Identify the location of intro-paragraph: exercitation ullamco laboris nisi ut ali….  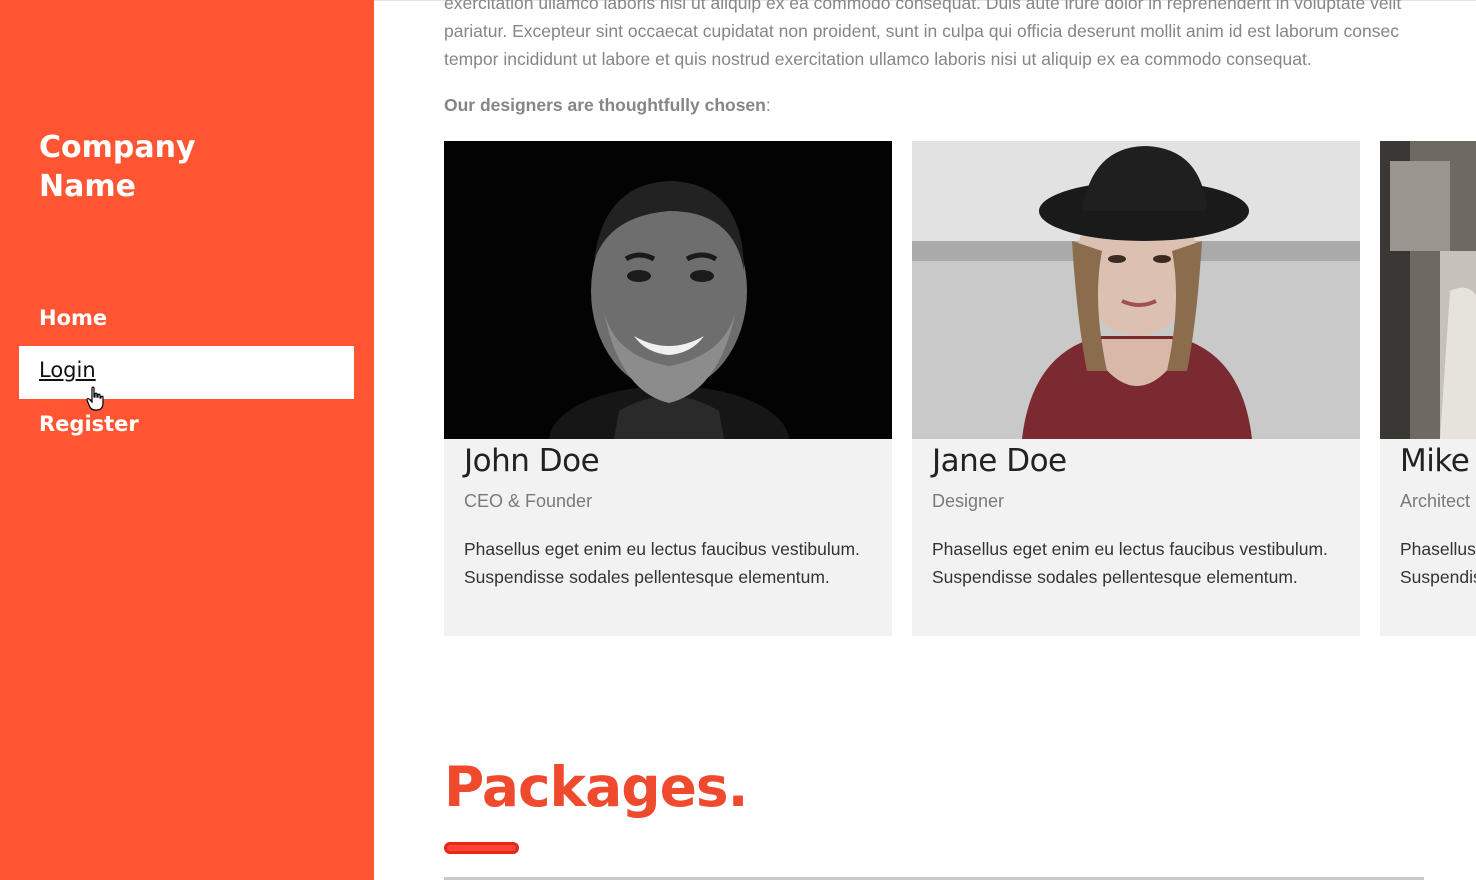
(960, 36).